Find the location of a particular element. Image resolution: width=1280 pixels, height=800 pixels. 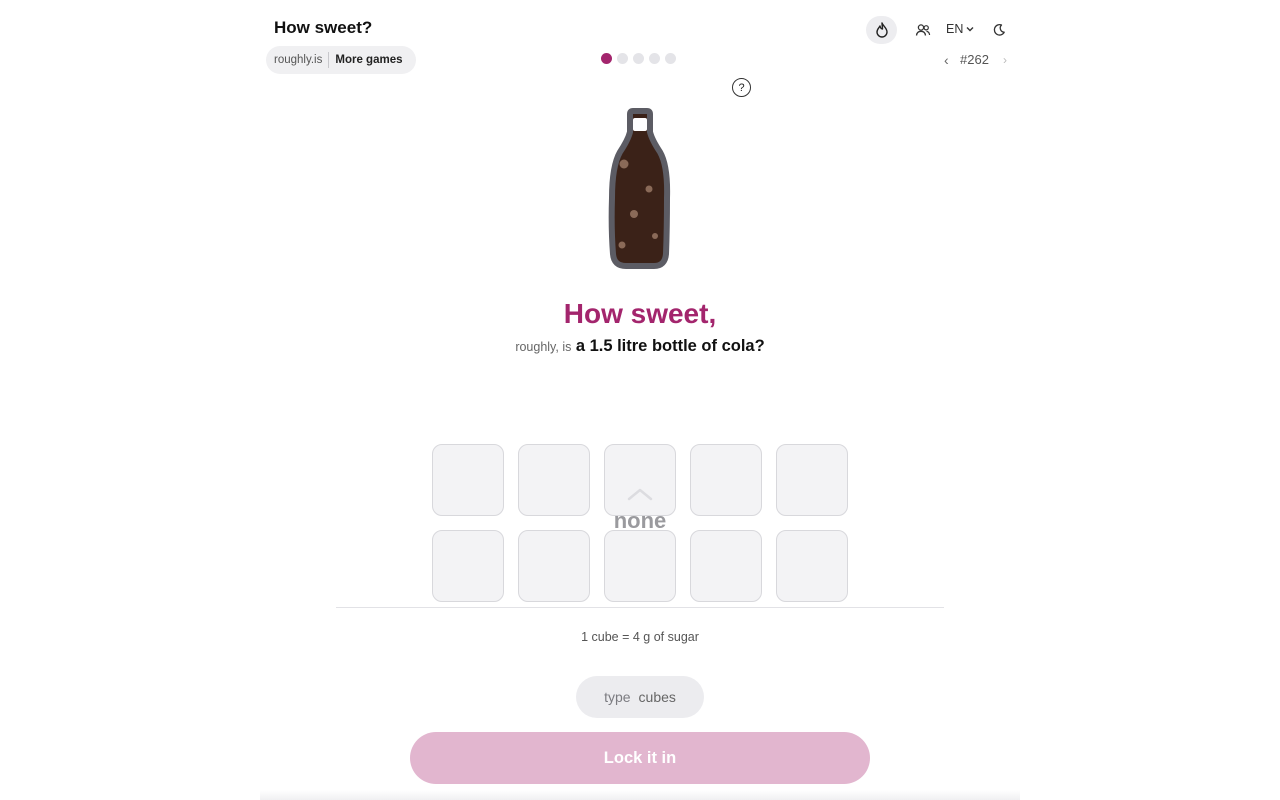

streak-button is located at coordinates (881, 30).